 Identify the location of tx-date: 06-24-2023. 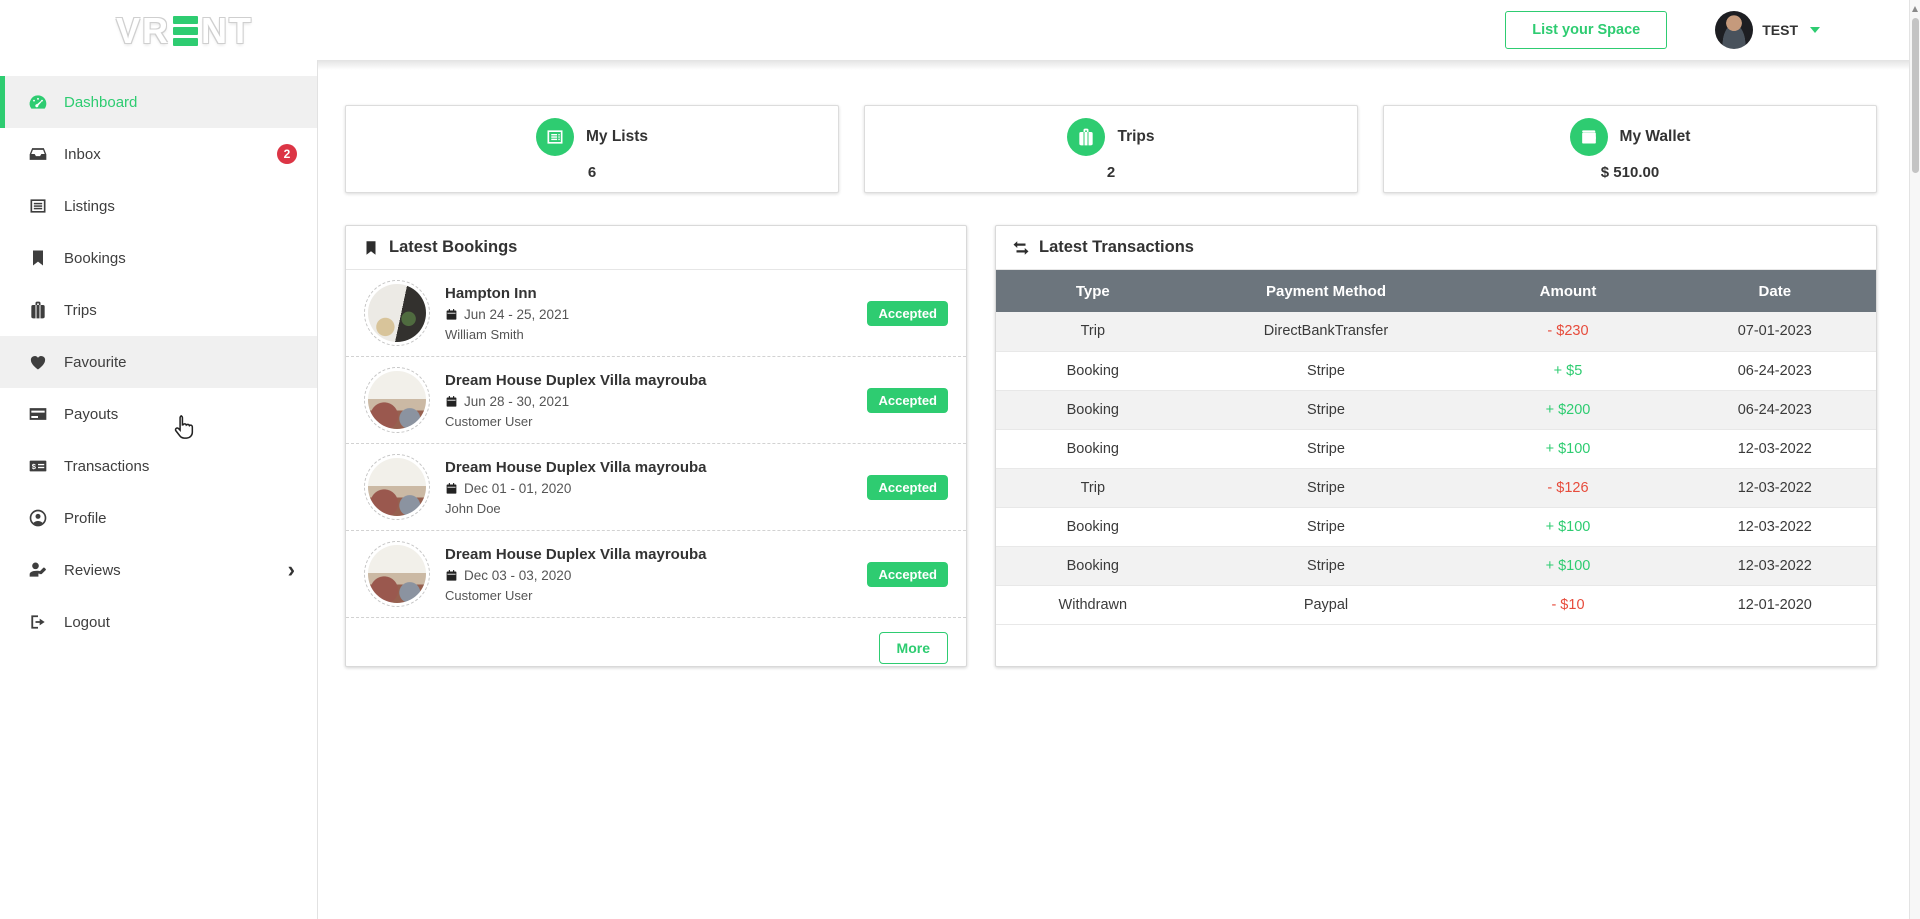
(1774, 410).